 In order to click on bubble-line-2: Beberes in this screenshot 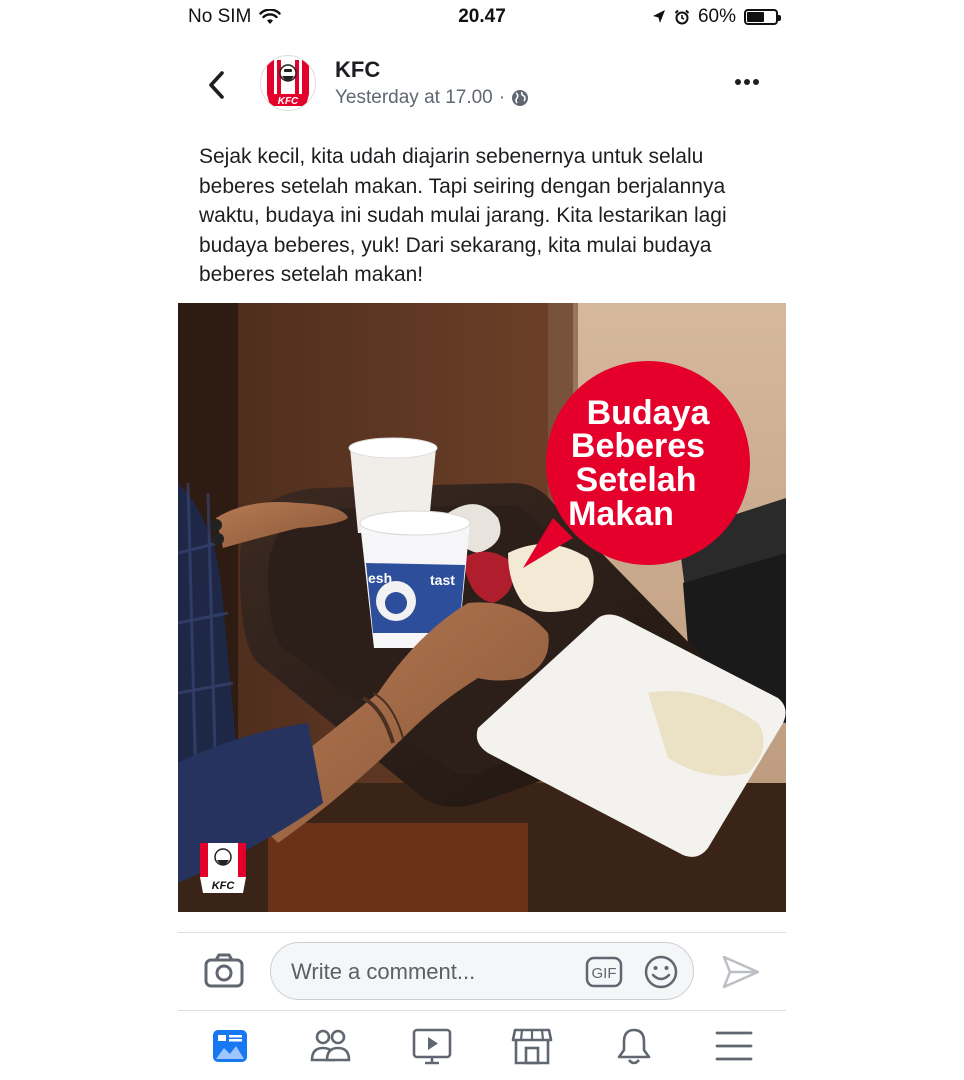, I will do `click(638, 446)`.